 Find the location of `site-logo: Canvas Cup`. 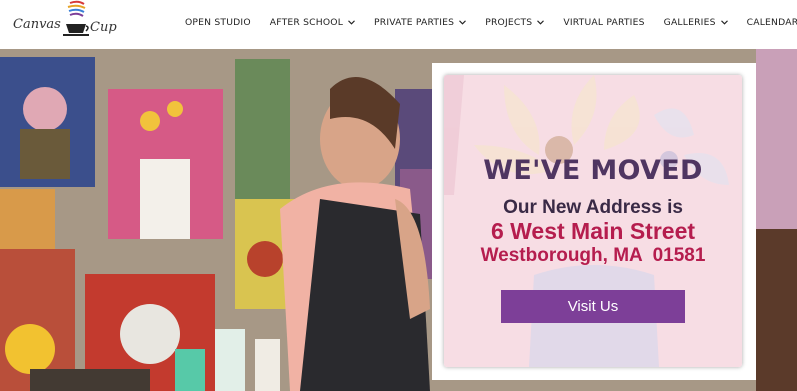

site-logo: Canvas Cup is located at coordinates (65, 22).